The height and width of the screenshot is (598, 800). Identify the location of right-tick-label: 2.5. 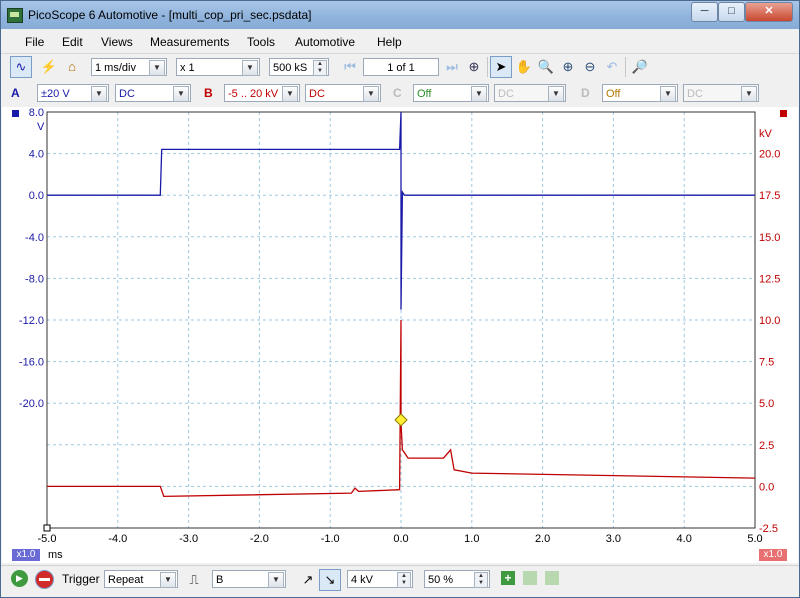
(766, 446).